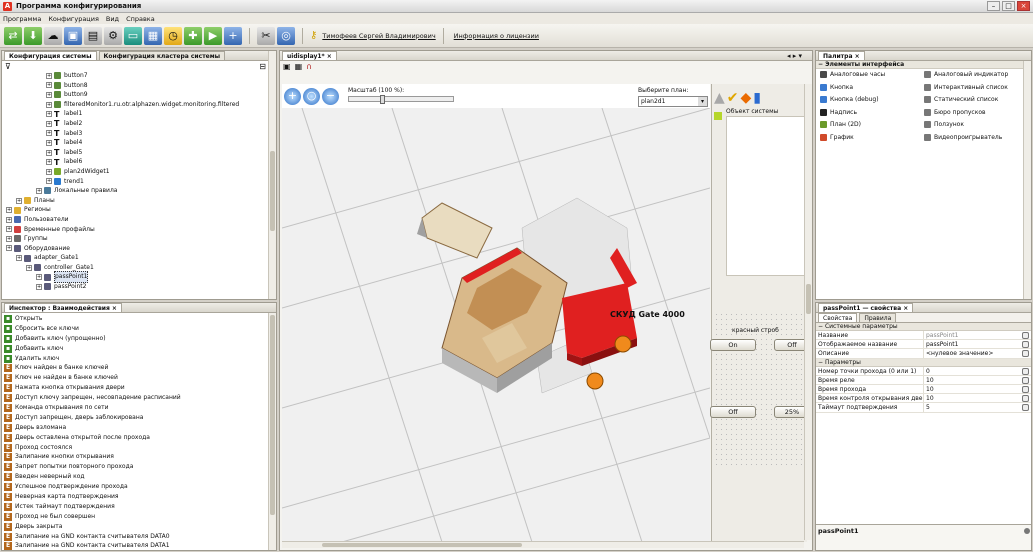 This screenshot has height=552, width=1033. Describe the element at coordinates (923, 345) in the screenshot. I see `property-row: Отображаемое название passPoint1` at that location.